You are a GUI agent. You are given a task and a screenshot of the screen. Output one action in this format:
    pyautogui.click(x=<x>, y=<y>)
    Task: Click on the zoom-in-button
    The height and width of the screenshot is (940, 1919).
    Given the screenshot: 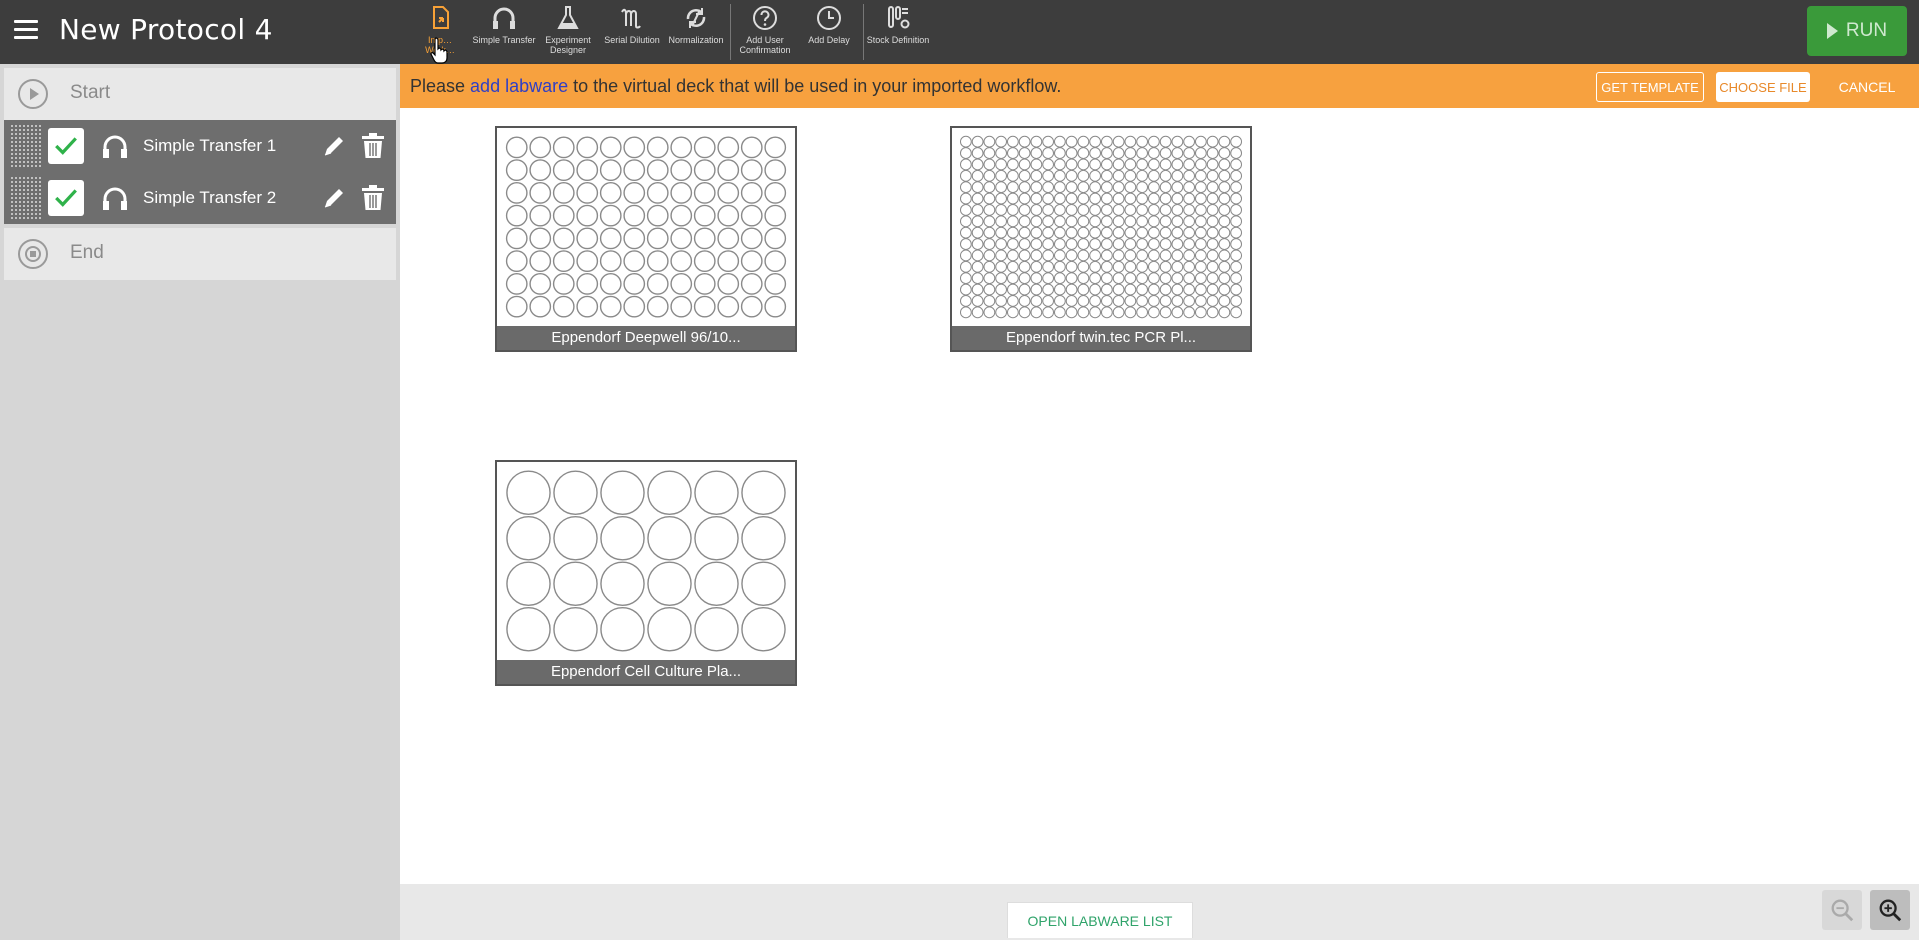 What is the action you would take?
    pyautogui.click(x=1890, y=910)
    